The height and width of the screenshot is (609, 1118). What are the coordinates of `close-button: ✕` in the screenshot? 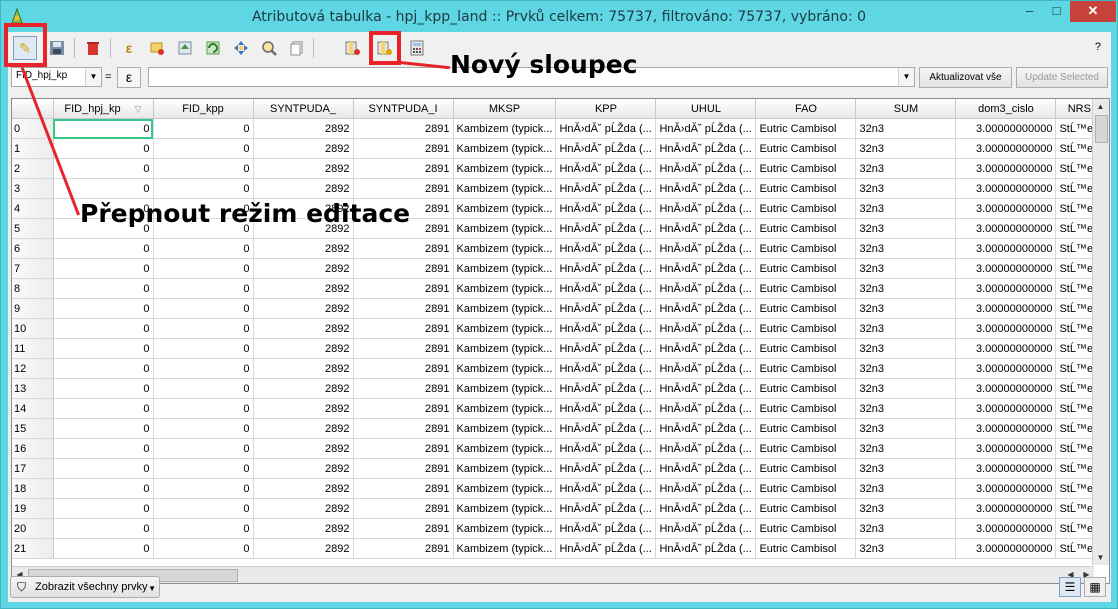 It's located at (1093, 11).